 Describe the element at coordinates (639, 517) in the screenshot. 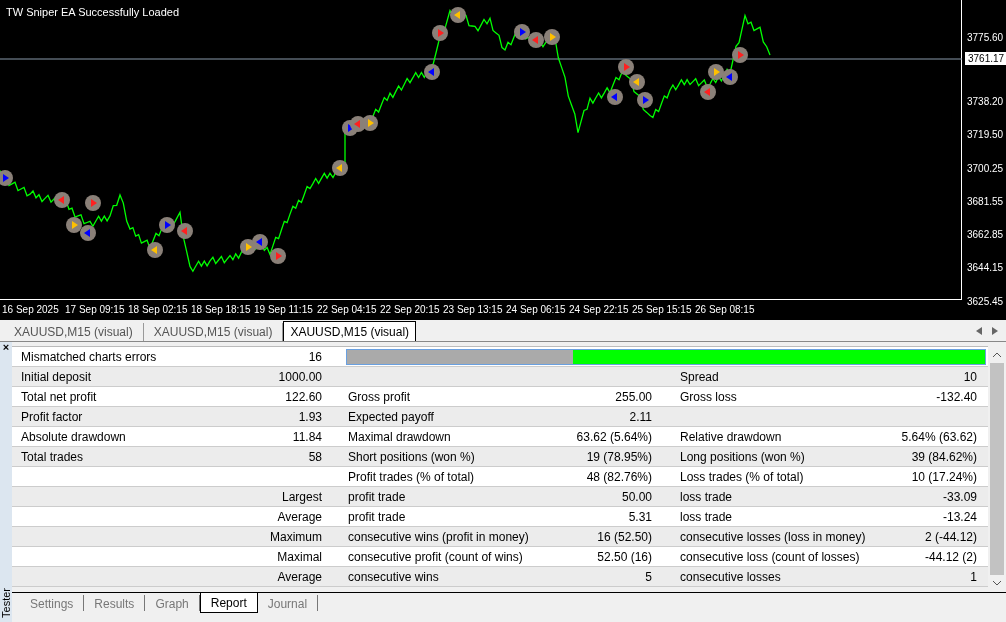

I see `table-cell-text: 5.31` at that location.